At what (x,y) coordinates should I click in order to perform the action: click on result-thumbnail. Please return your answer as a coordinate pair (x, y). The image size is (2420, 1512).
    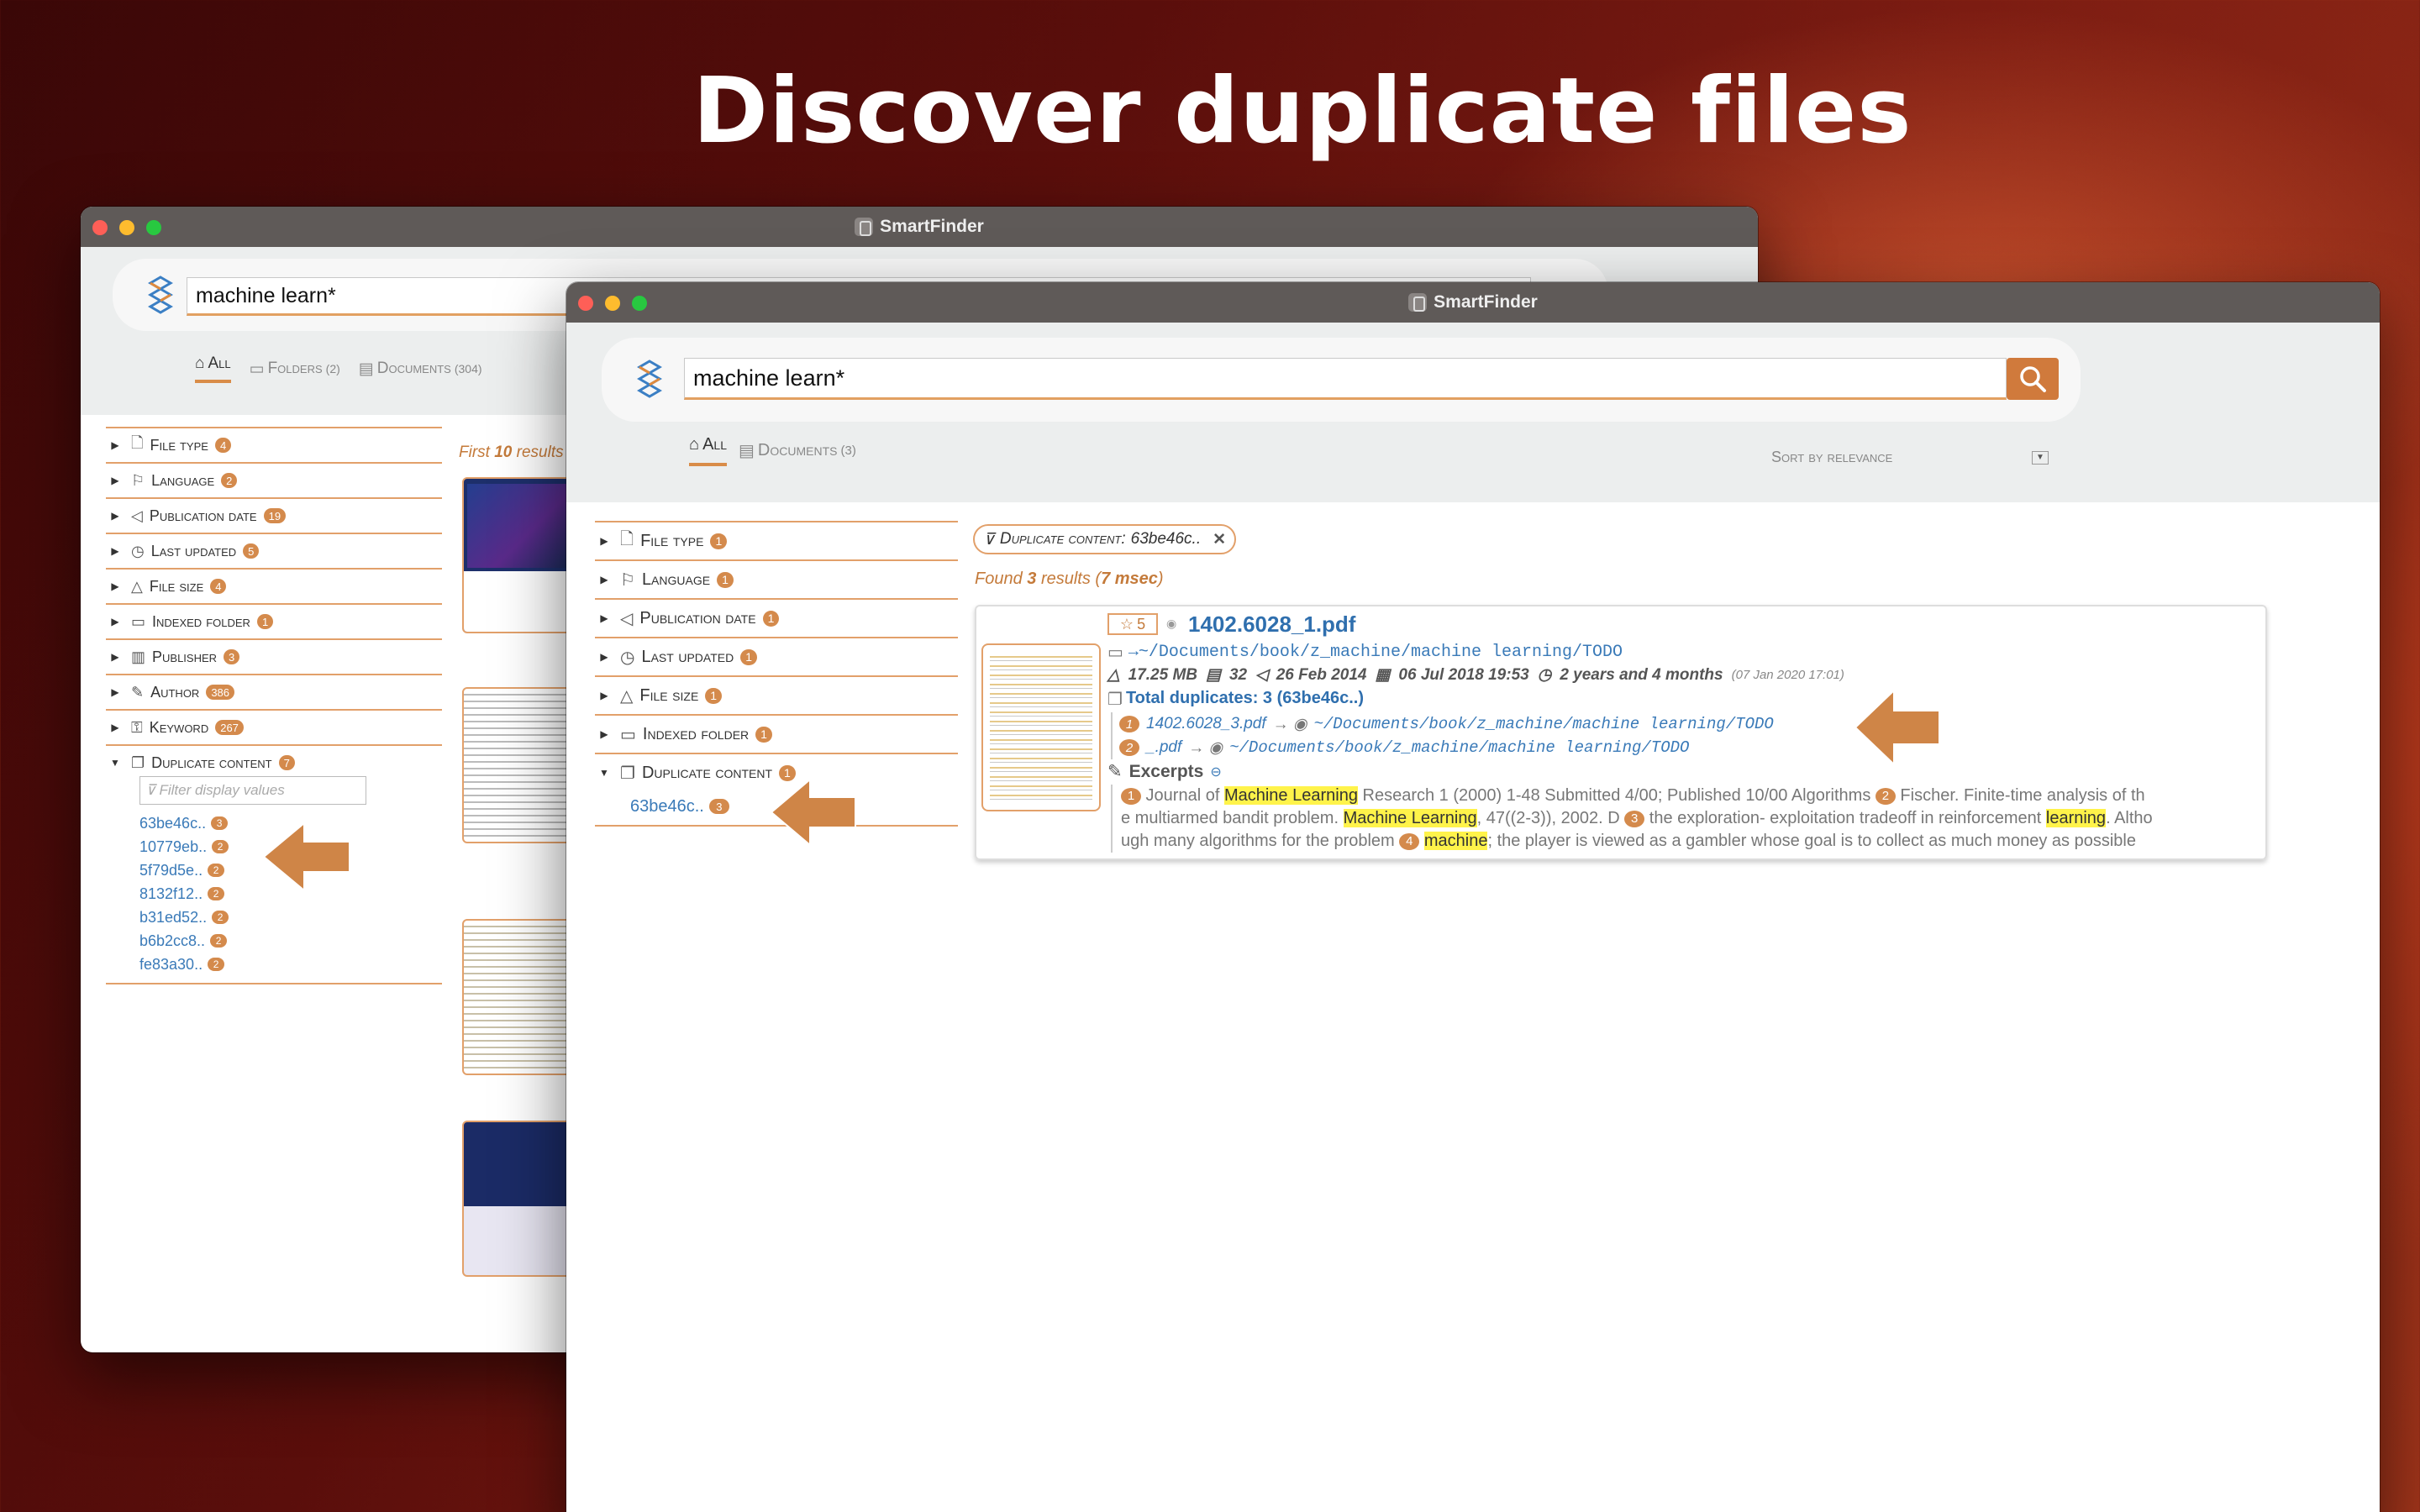
    Looking at the image, I should click on (1041, 727).